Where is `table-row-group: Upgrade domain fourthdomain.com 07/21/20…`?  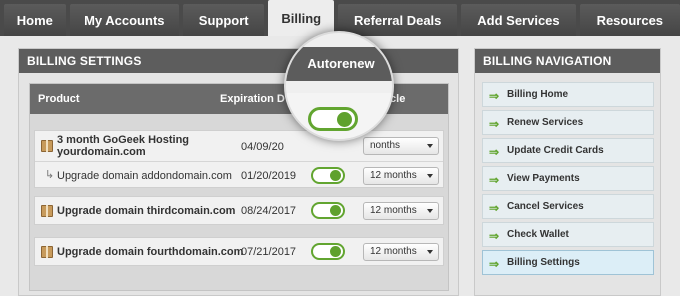 table-row-group: Upgrade domain fourthdomain.com 07/21/20… is located at coordinates (239, 251).